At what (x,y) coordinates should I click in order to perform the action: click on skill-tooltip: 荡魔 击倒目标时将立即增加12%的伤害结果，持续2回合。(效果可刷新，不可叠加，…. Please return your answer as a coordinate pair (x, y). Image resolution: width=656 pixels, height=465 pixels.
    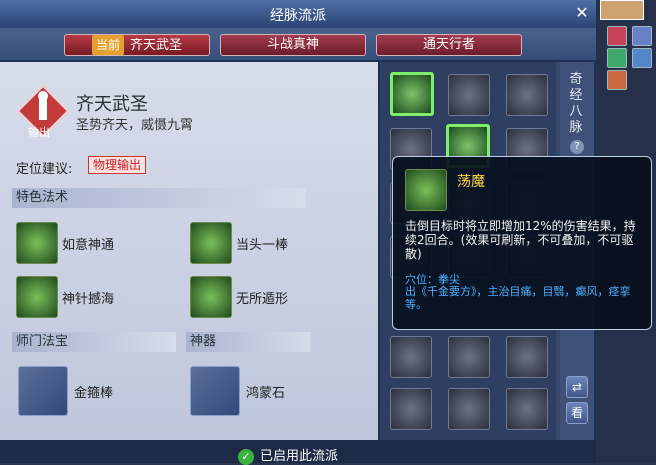
    Looking at the image, I should click on (522, 243).